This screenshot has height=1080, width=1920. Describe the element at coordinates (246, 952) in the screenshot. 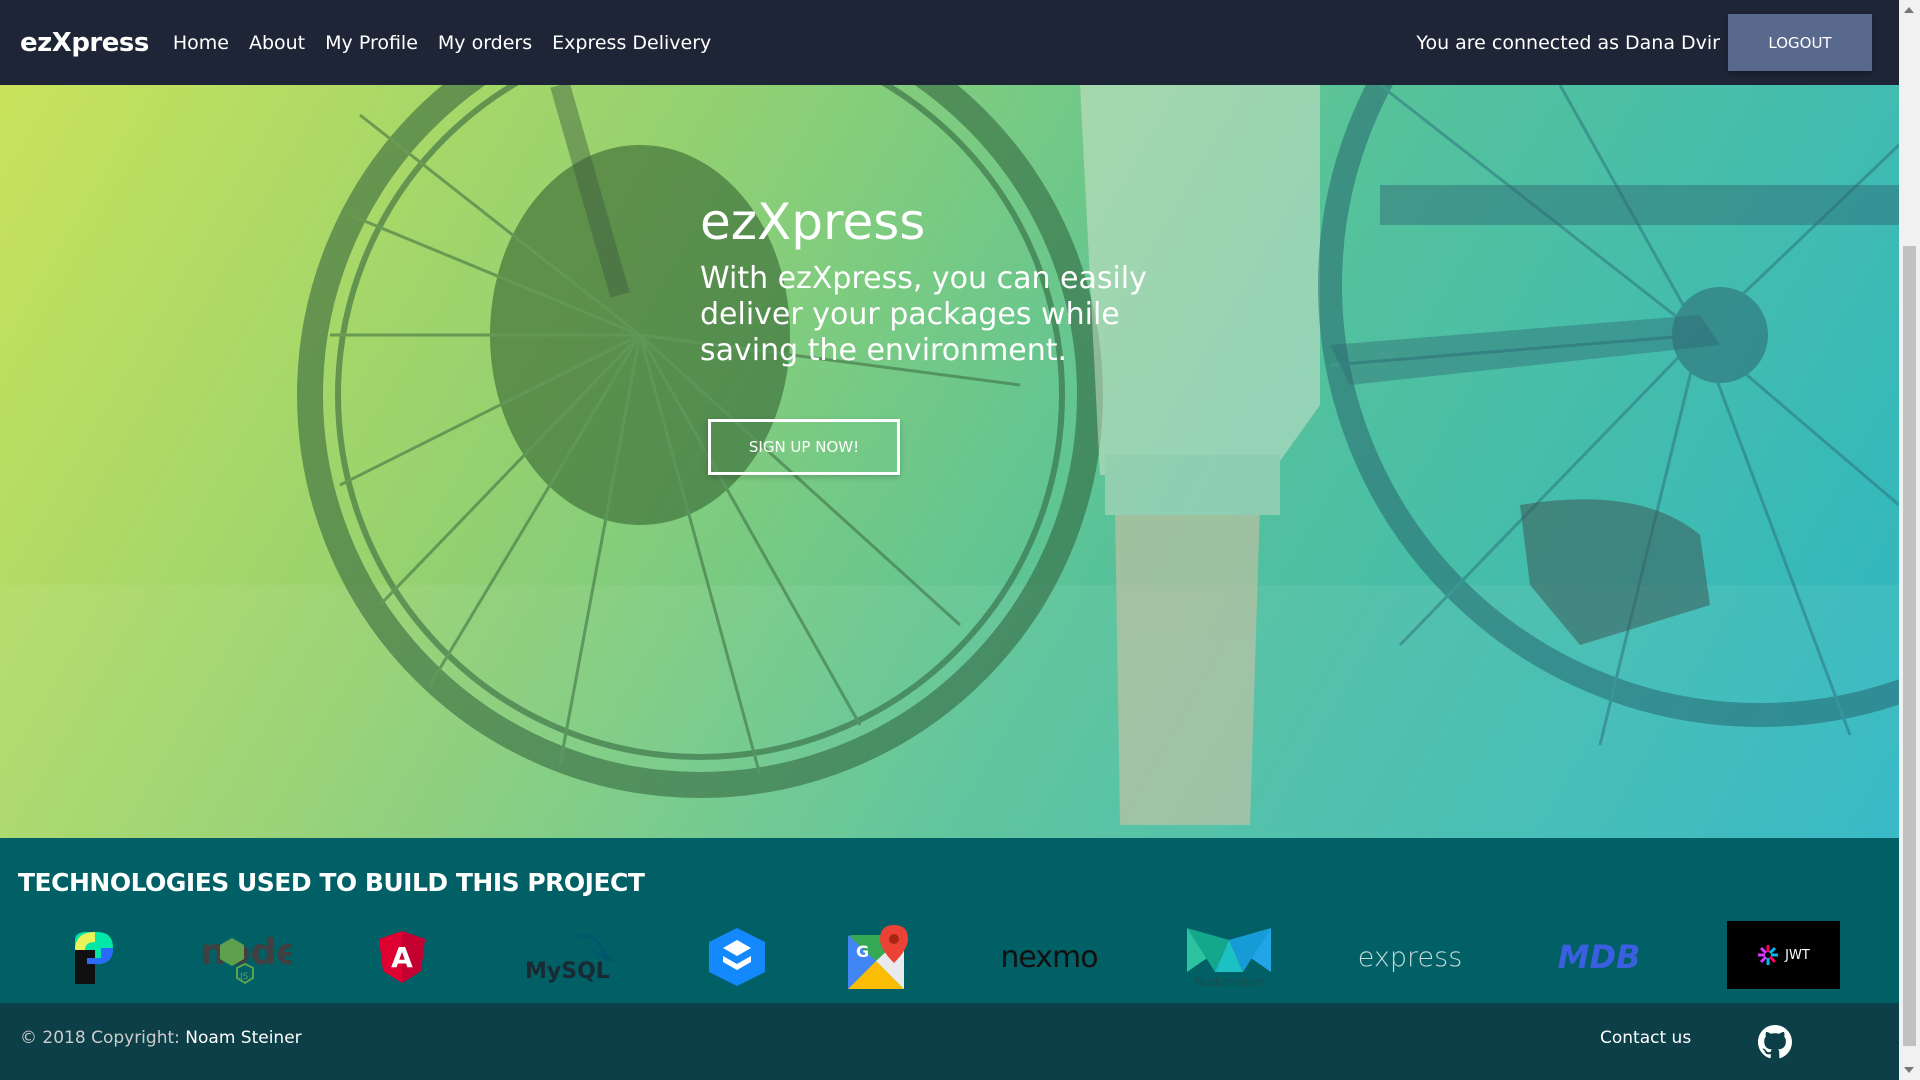

I see `svg-text: node` at that location.